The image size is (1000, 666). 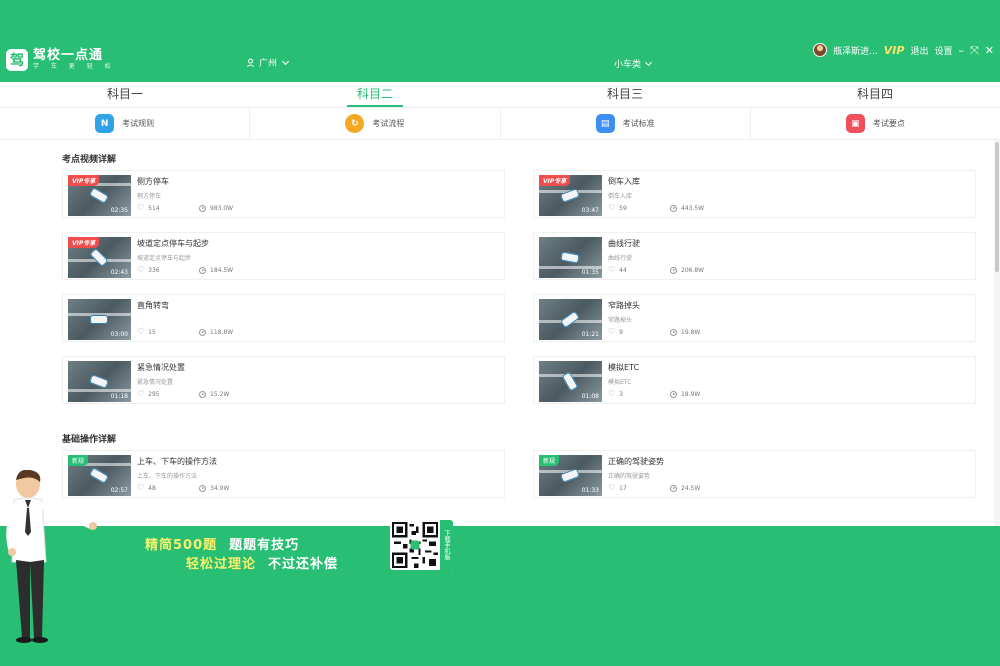 What do you see at coordinates (691, 488) in the screenshot?
I see `view-count: 24.5W` at bounding box center [691, 488].